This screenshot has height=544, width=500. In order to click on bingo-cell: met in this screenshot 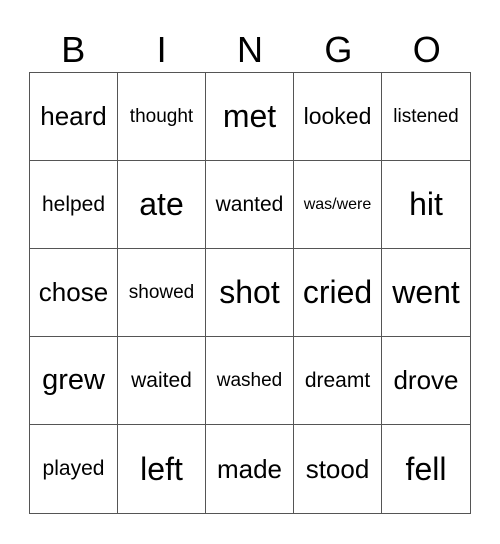, I will do `click(250, 117)`.